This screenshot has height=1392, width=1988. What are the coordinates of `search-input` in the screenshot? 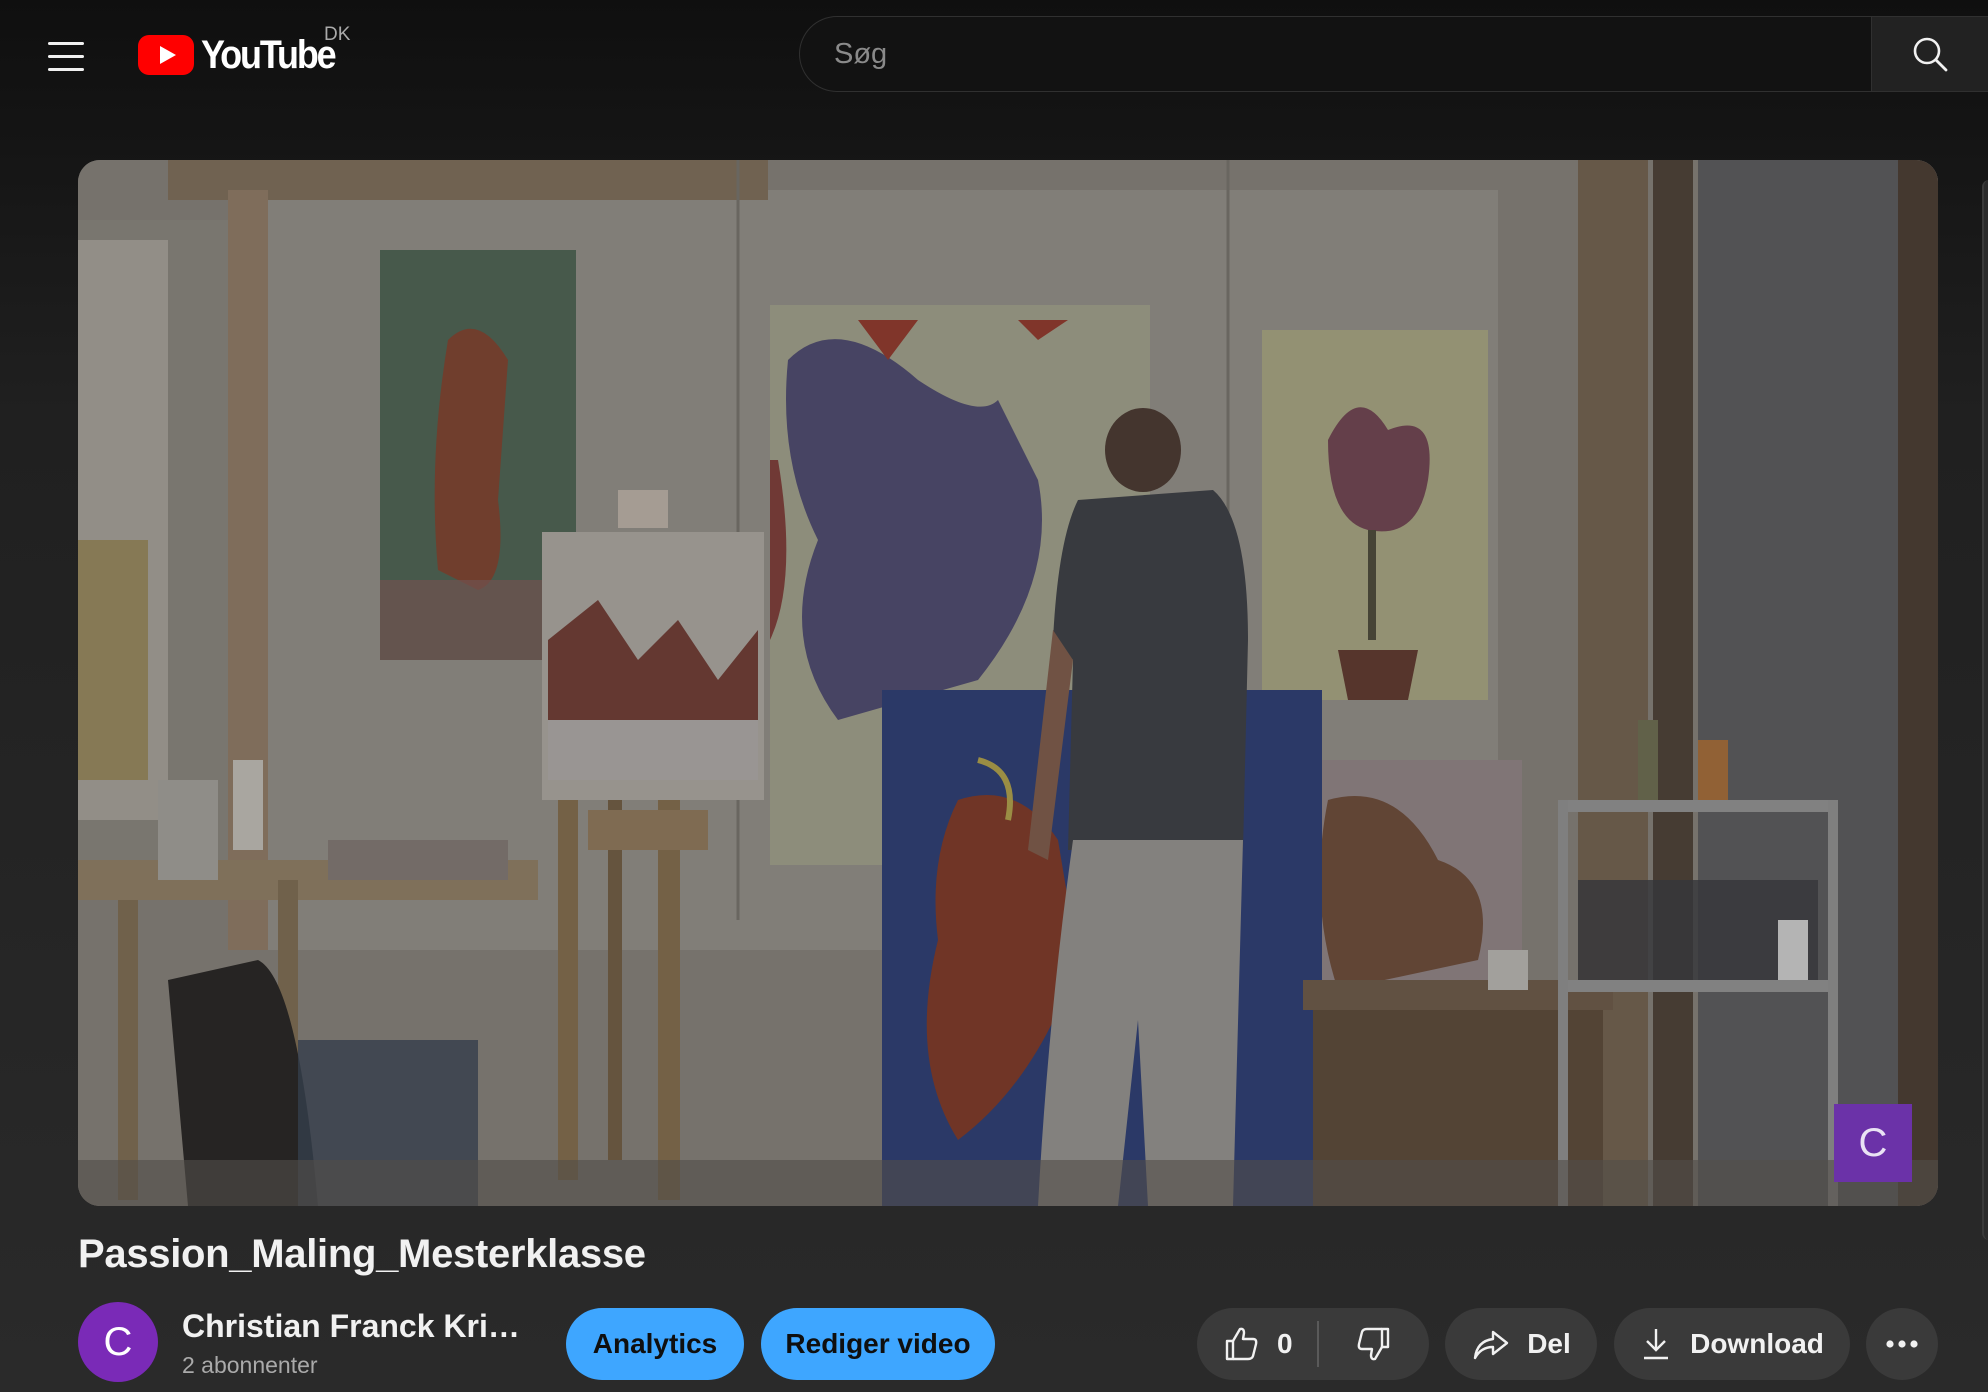 It's located at (1351, 54).